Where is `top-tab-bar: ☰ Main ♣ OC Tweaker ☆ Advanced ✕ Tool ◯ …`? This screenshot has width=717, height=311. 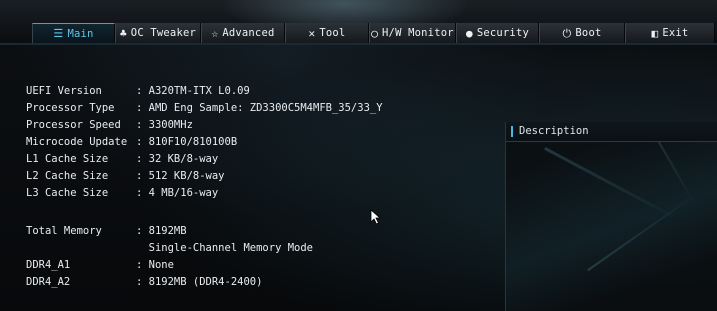
top-tab-bar: ☰ Main ♣ OC Tweaker ☆ Advanced ✕ Tool ◯ … is located at coordinates (358, 22).